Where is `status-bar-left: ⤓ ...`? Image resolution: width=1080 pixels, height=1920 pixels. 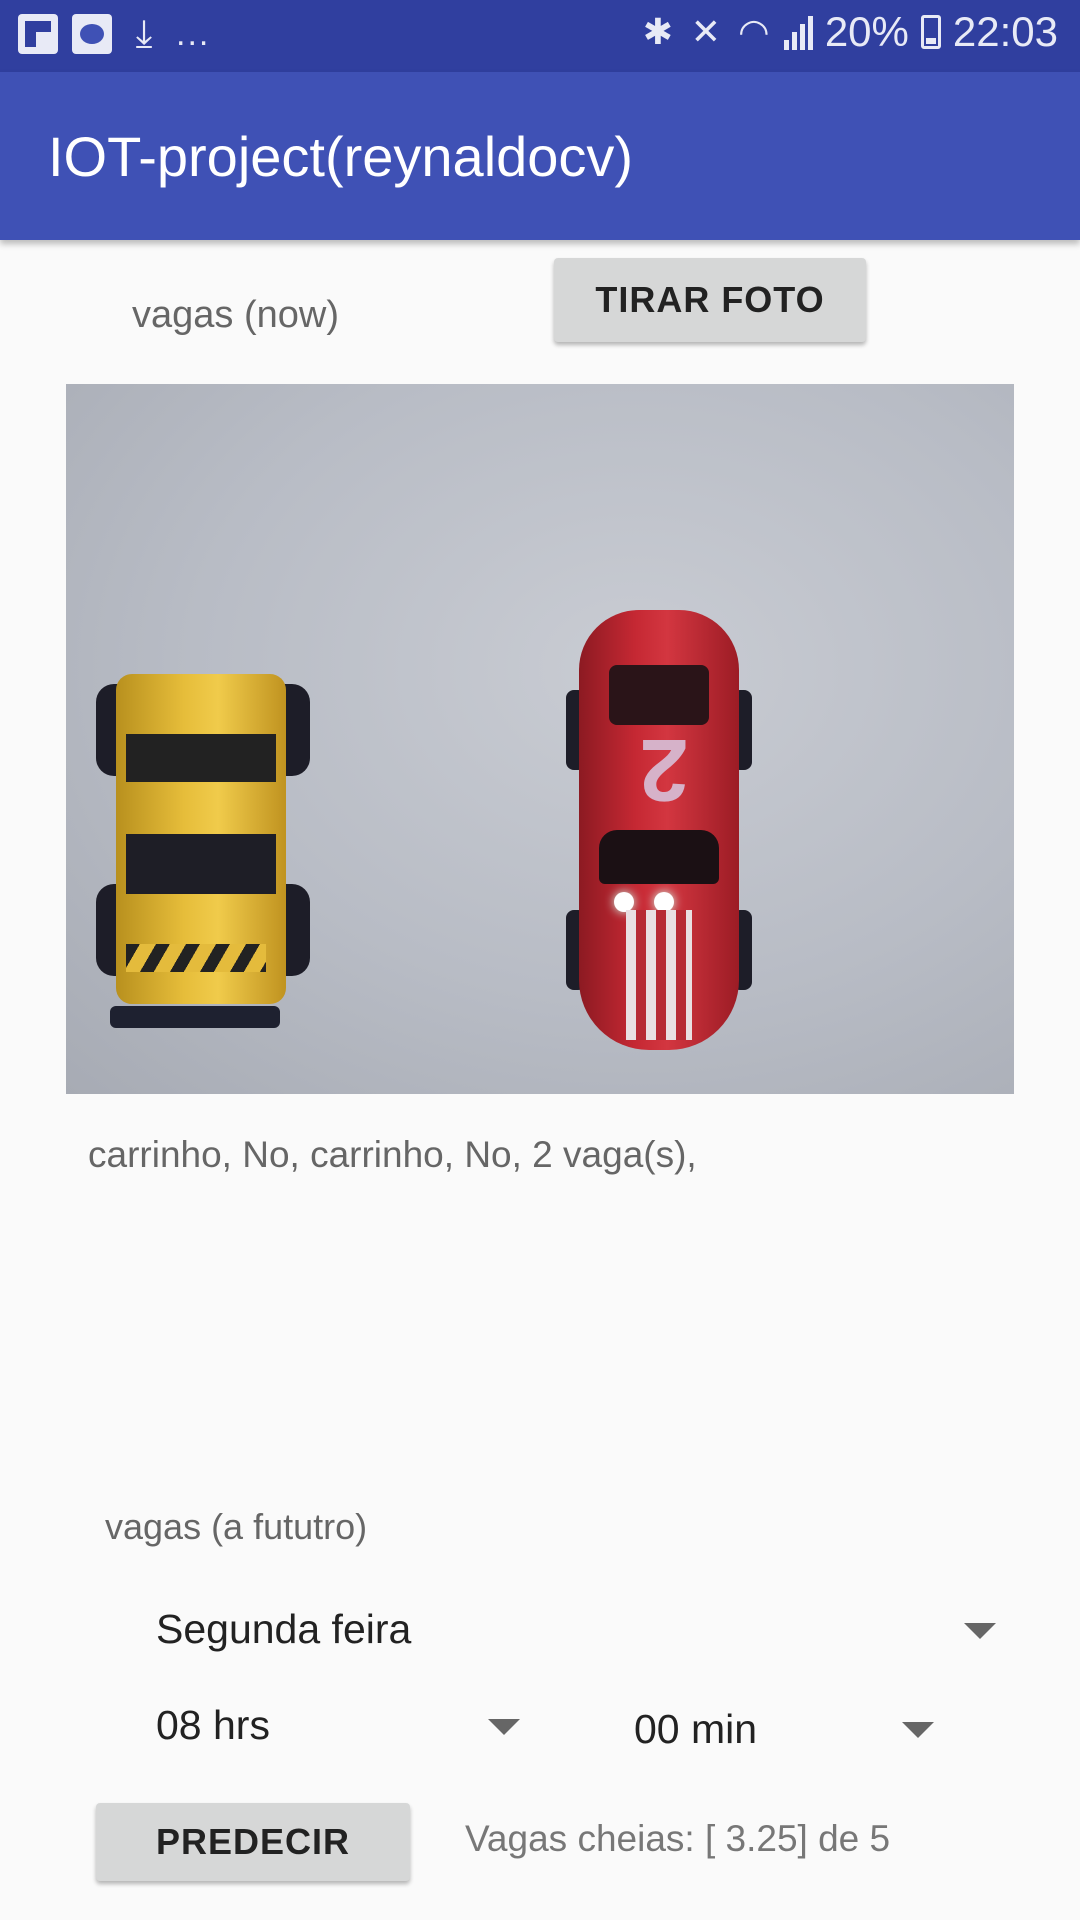
status-bar-left: ⤓ ... is located at coordinates (114, 34).